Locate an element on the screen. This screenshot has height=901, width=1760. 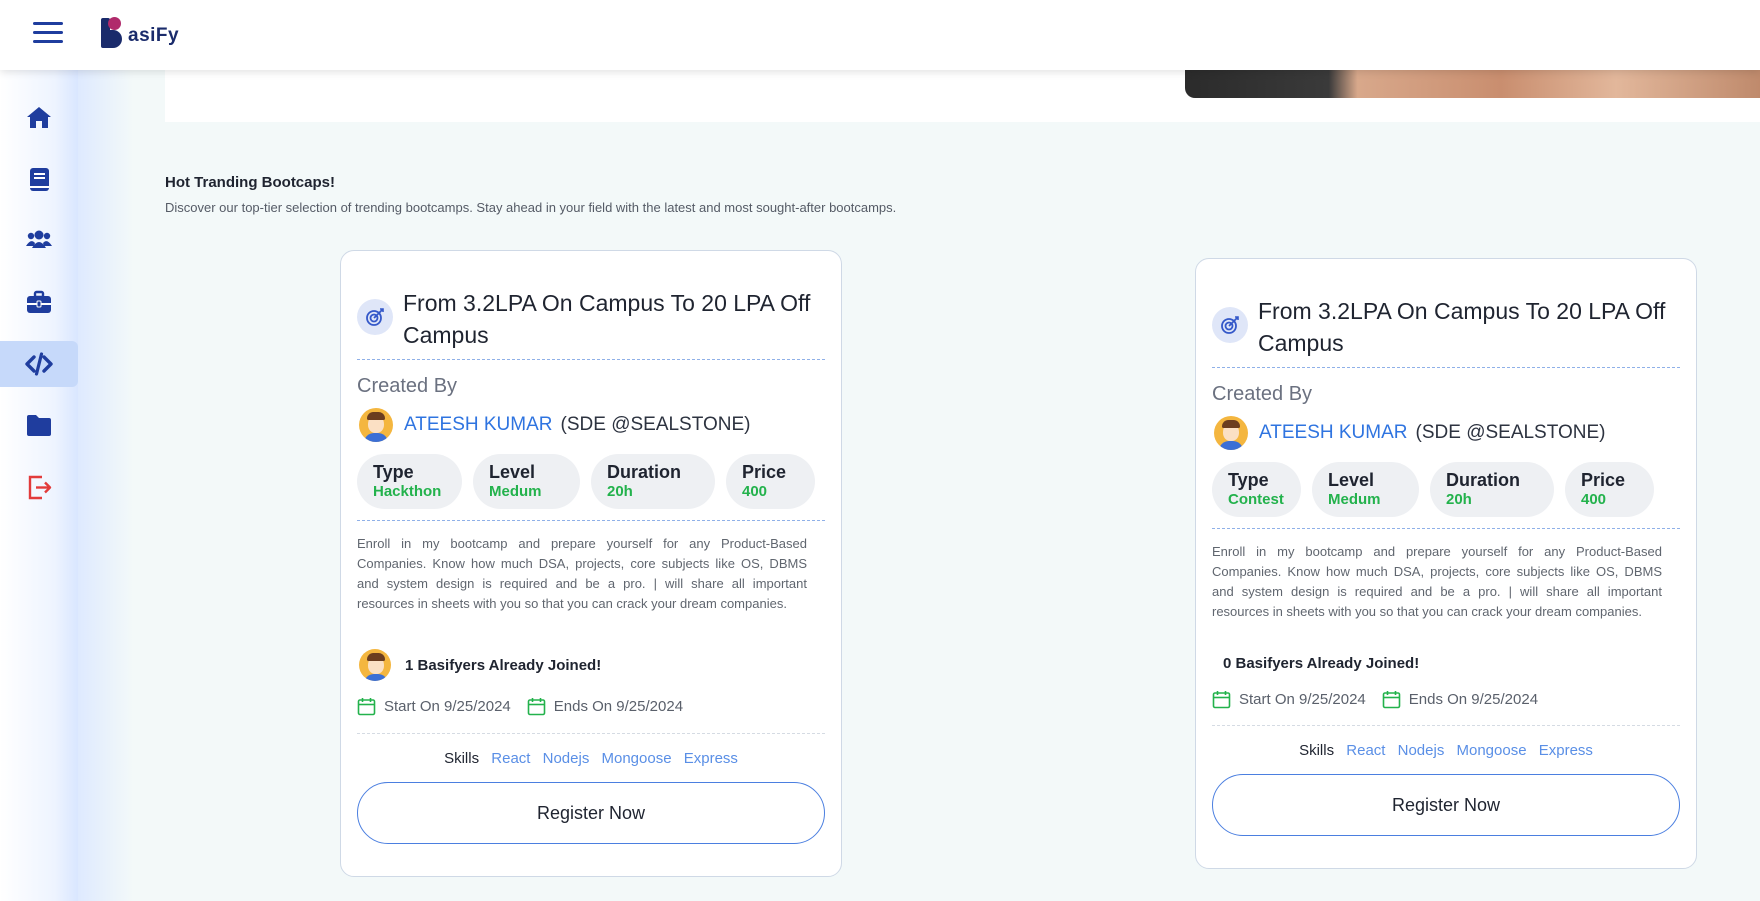
sidebar is located at coordinates (66, 485).